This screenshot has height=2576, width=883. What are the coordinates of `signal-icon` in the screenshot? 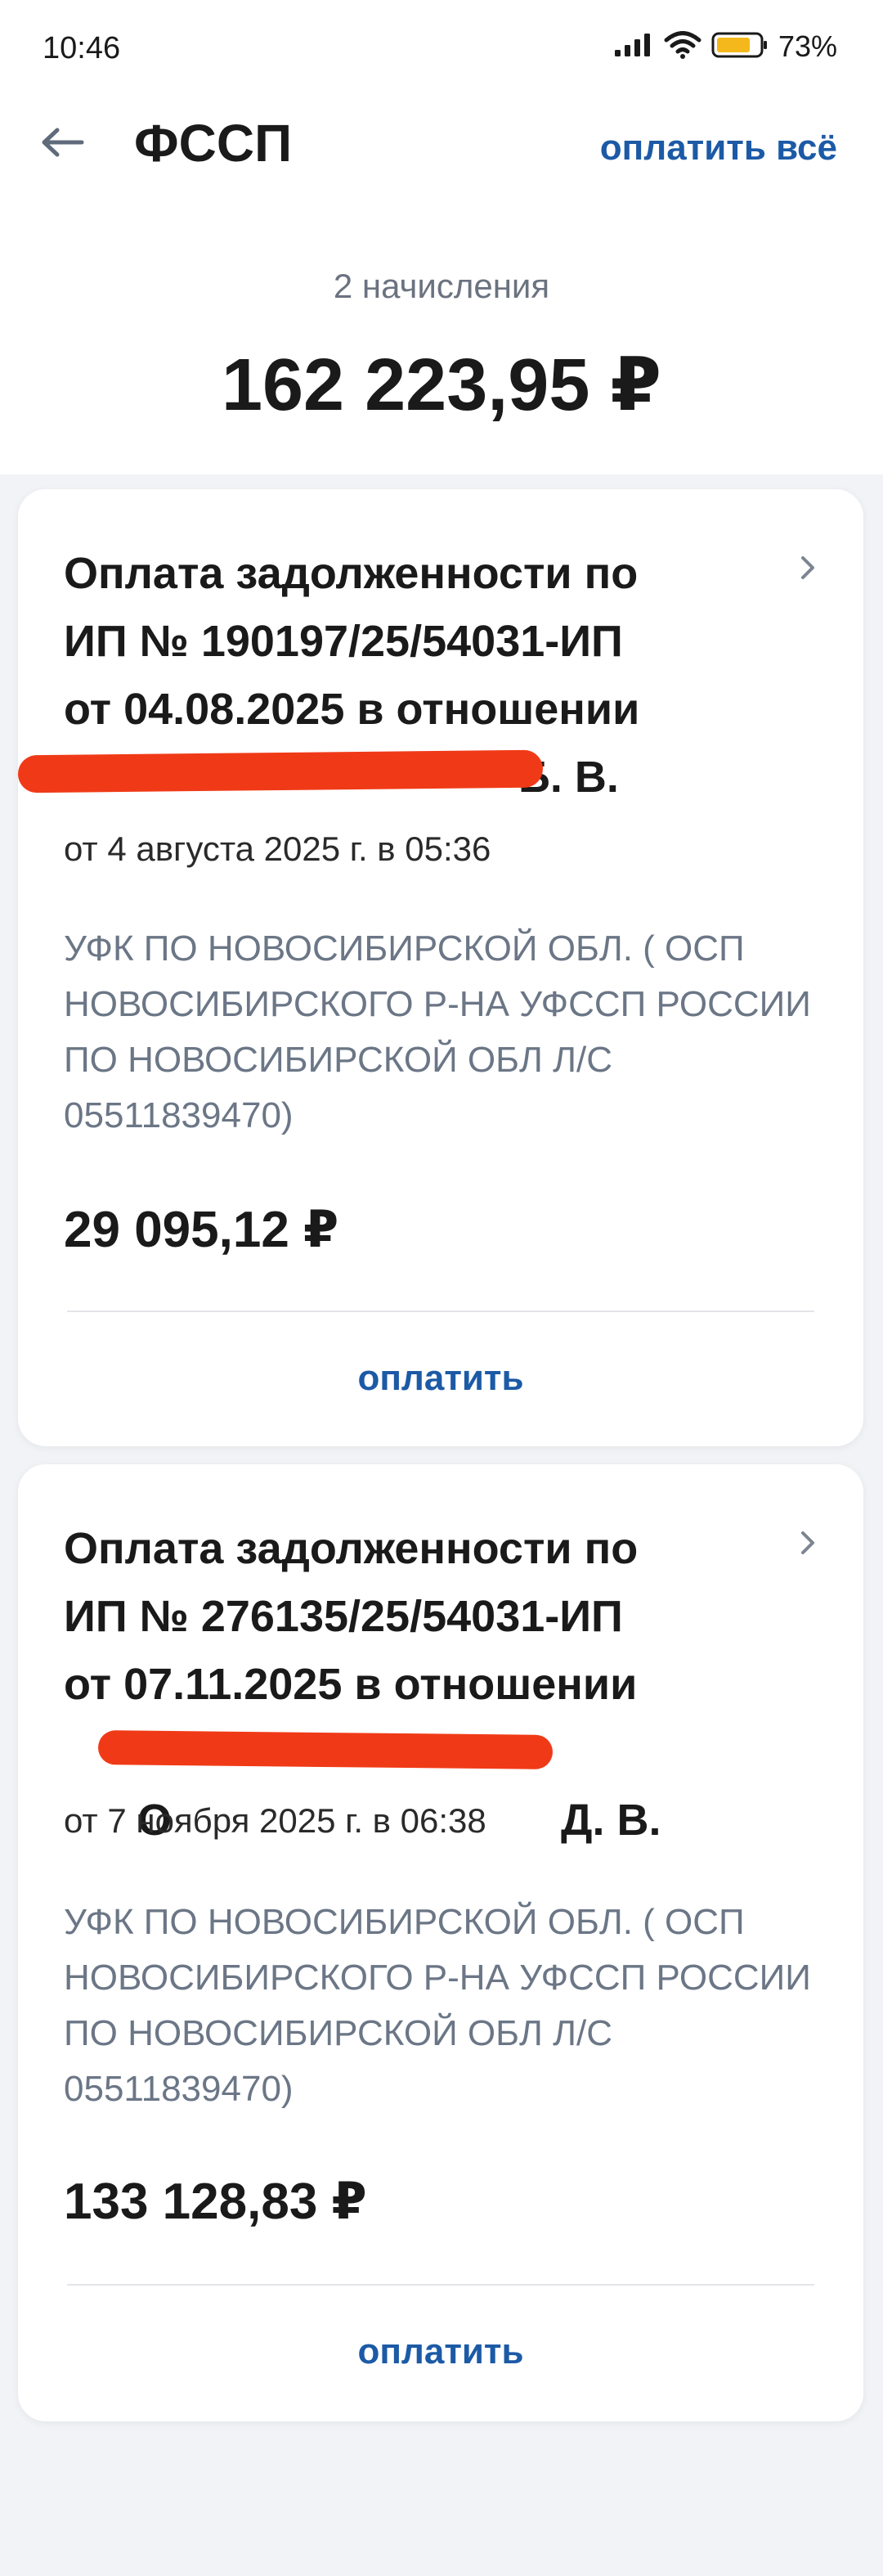 It's located at (633, 47).